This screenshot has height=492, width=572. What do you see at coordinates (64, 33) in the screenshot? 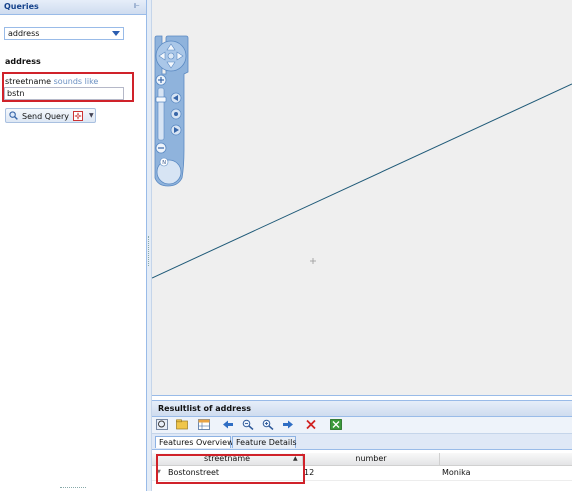
I see `feature-type-select: address` at bounding box center [64, 33].